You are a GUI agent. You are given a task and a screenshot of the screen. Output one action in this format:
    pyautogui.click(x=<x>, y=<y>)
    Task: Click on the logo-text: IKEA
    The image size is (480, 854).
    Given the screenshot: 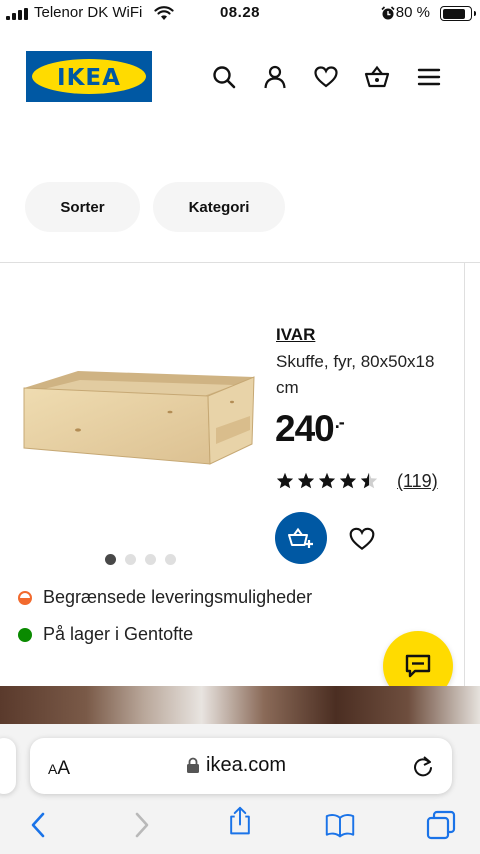 What is the action you would take?
    pyautogui.click(x=89, y=78)
    